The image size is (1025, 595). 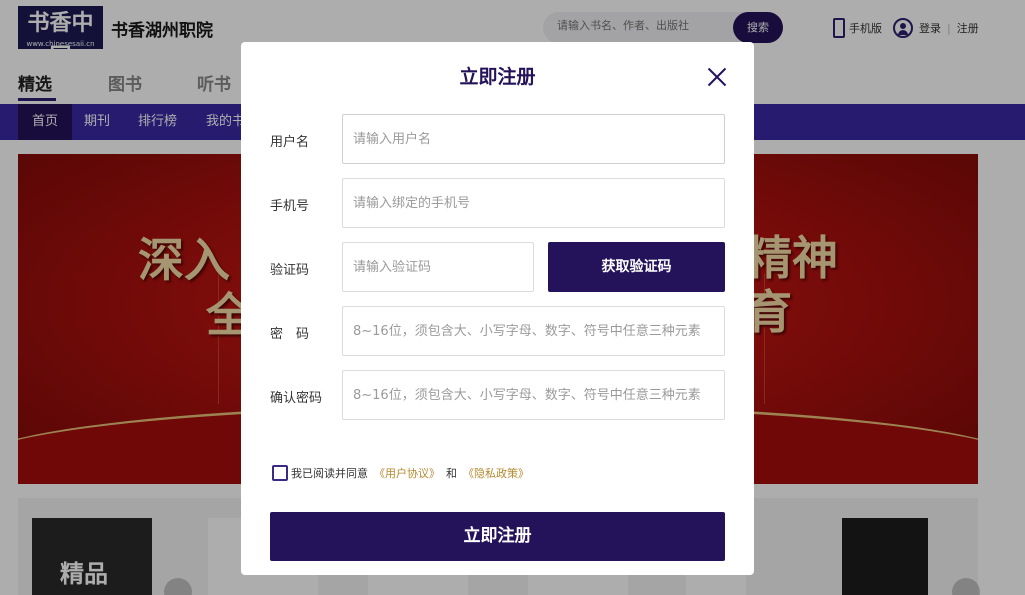 What do you see at coordinates (451, 473) in the screenshot?
I see `agreement-conjunction: 和` at bounding box center [451, 473].